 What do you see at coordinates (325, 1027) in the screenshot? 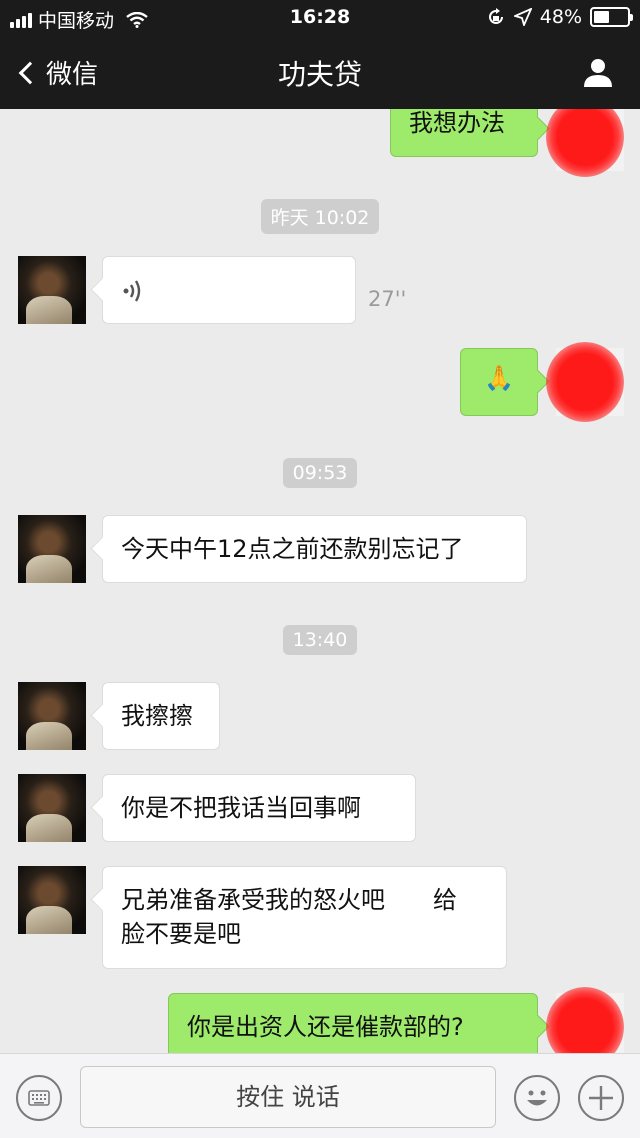
I see `message-text: 你是出资人还是催款部的?` at bounding box center [325, 1027].